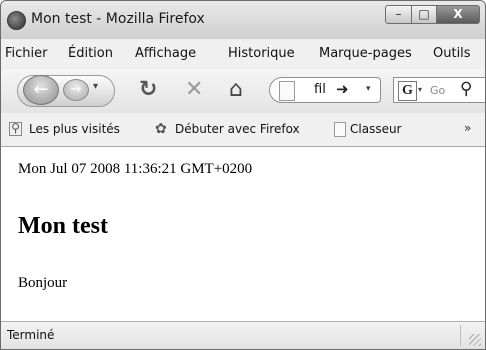 The width and height of the screenshot is (486, 350). Describe the element at coordinates (15, 129) in the screenshot. I see `search-page-icon: ⚲` at that location.